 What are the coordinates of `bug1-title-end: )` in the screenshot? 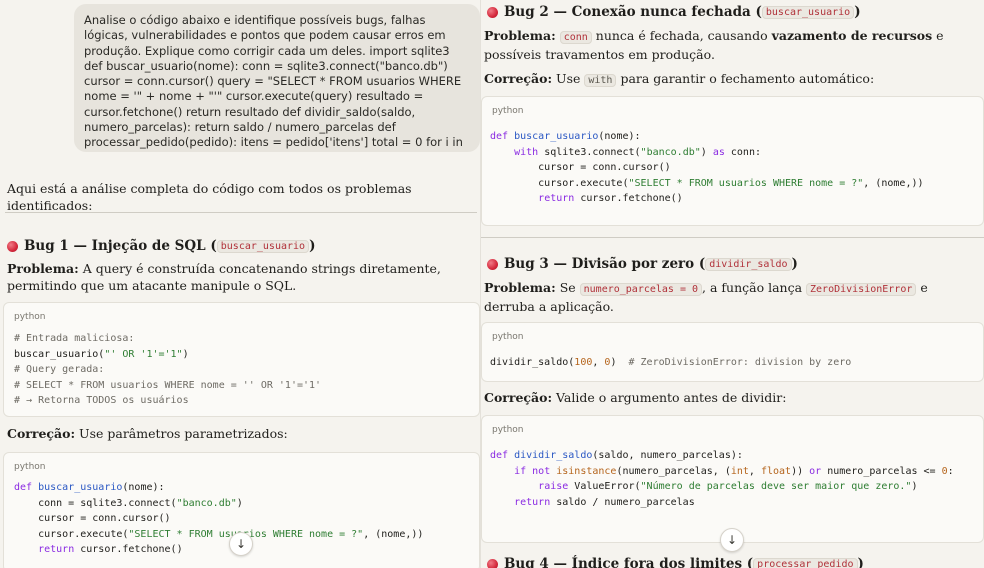 It's located at (312, 246).